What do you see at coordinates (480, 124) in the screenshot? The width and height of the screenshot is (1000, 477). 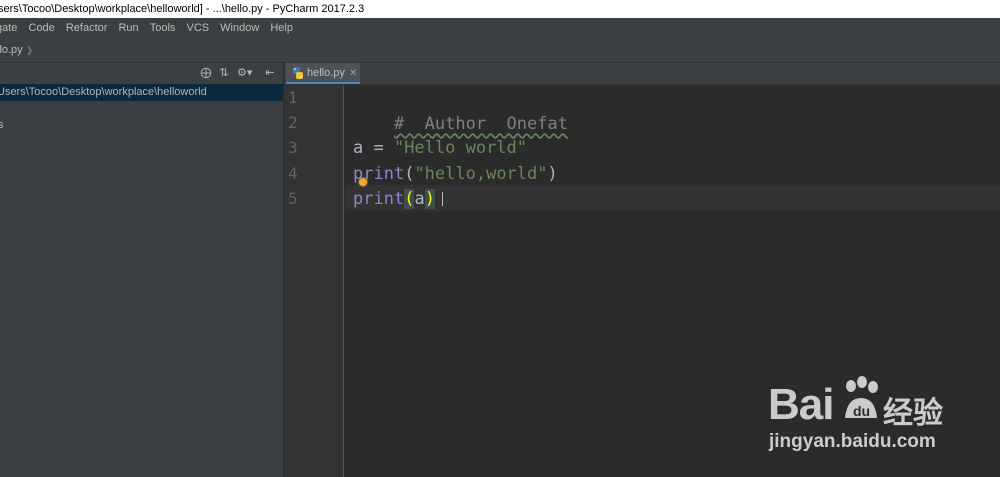 I see `comment-token: # Author Onefat` at bounding box center [480, 124].